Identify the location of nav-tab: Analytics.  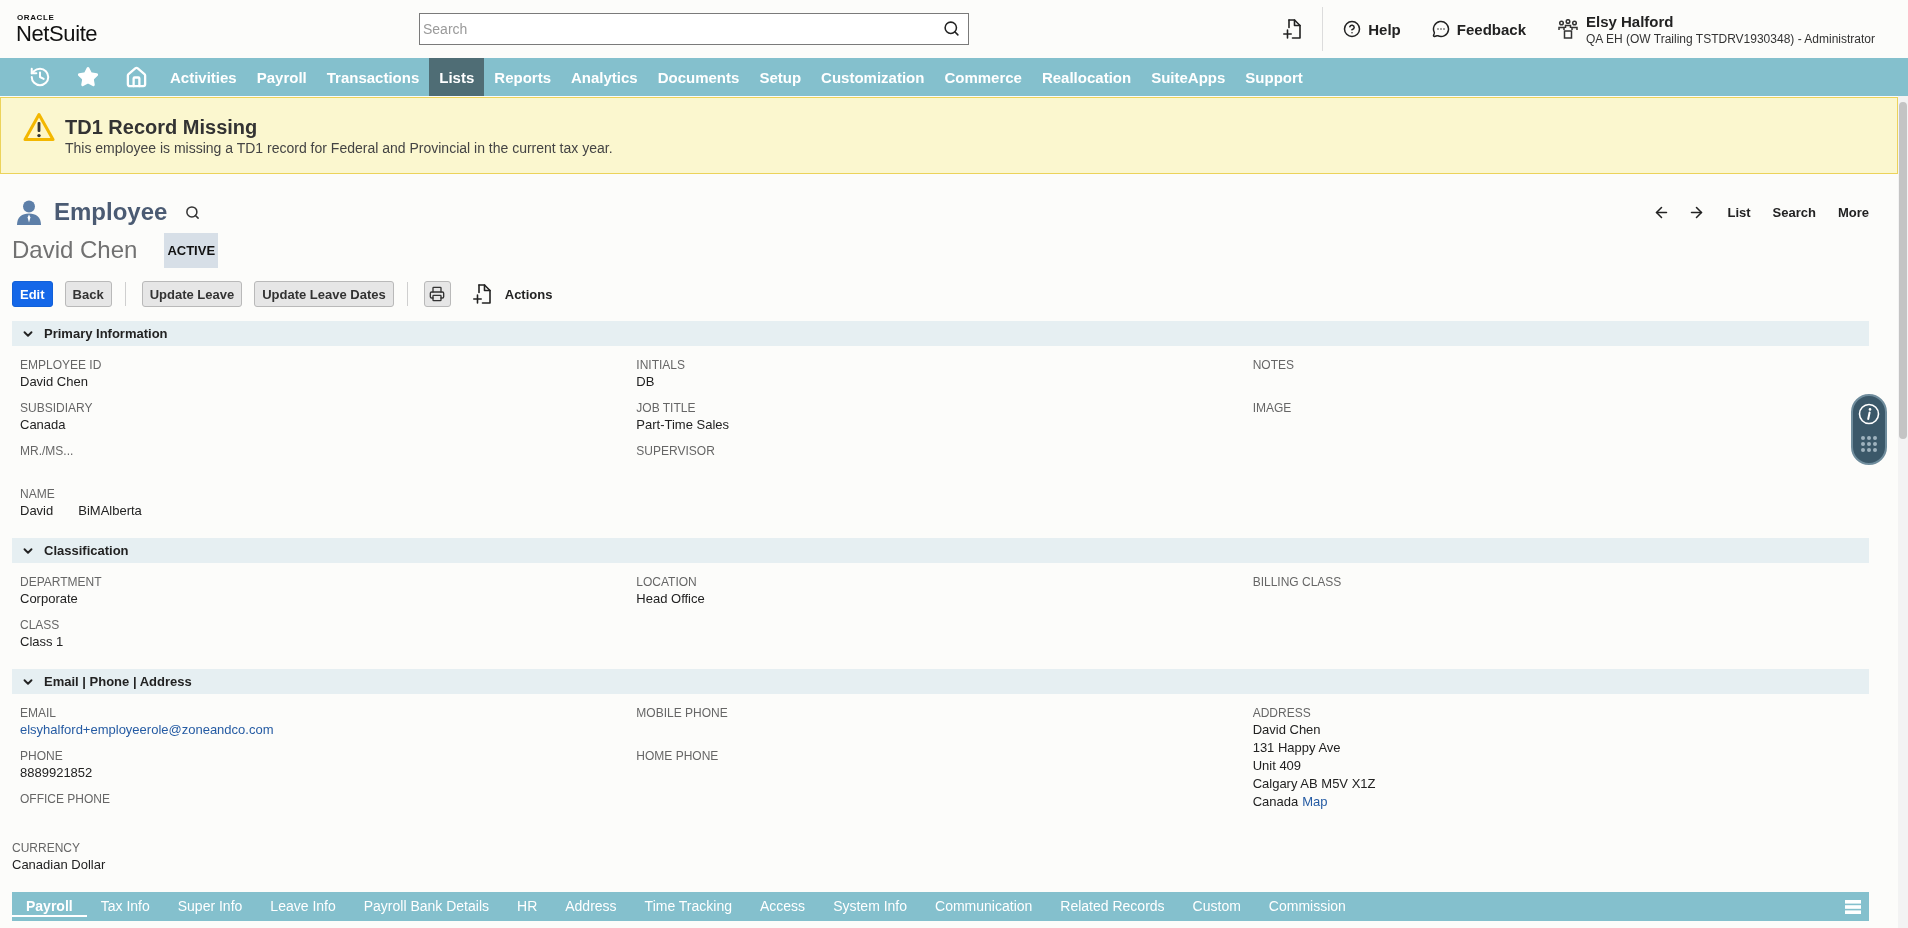
(604, 77).